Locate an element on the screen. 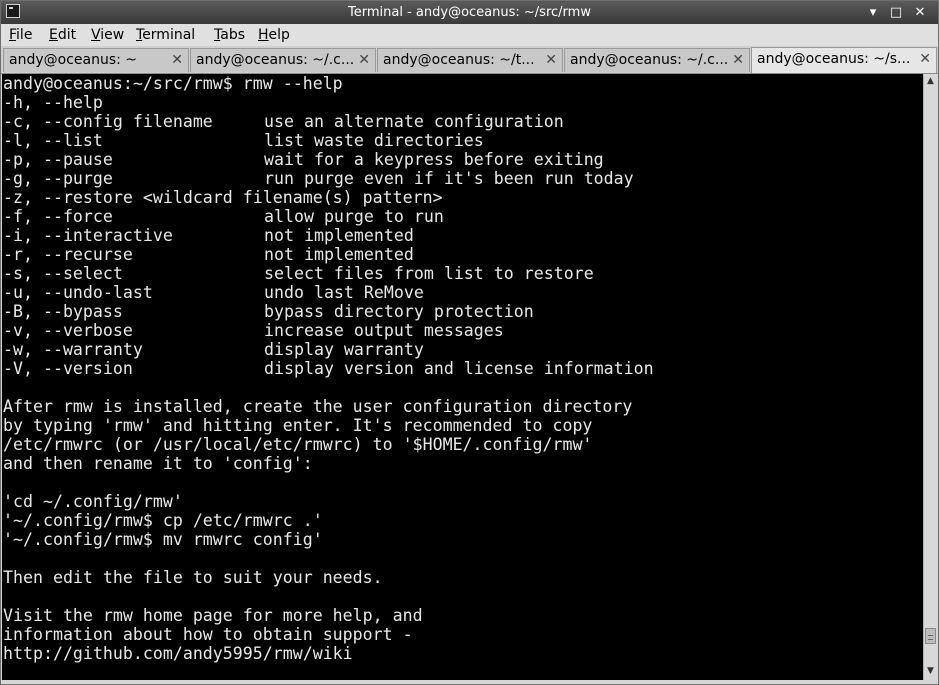  tab-src-rmw-active: andy@oceanus: ~/s... ✕ is located at coordinates (844, 60).